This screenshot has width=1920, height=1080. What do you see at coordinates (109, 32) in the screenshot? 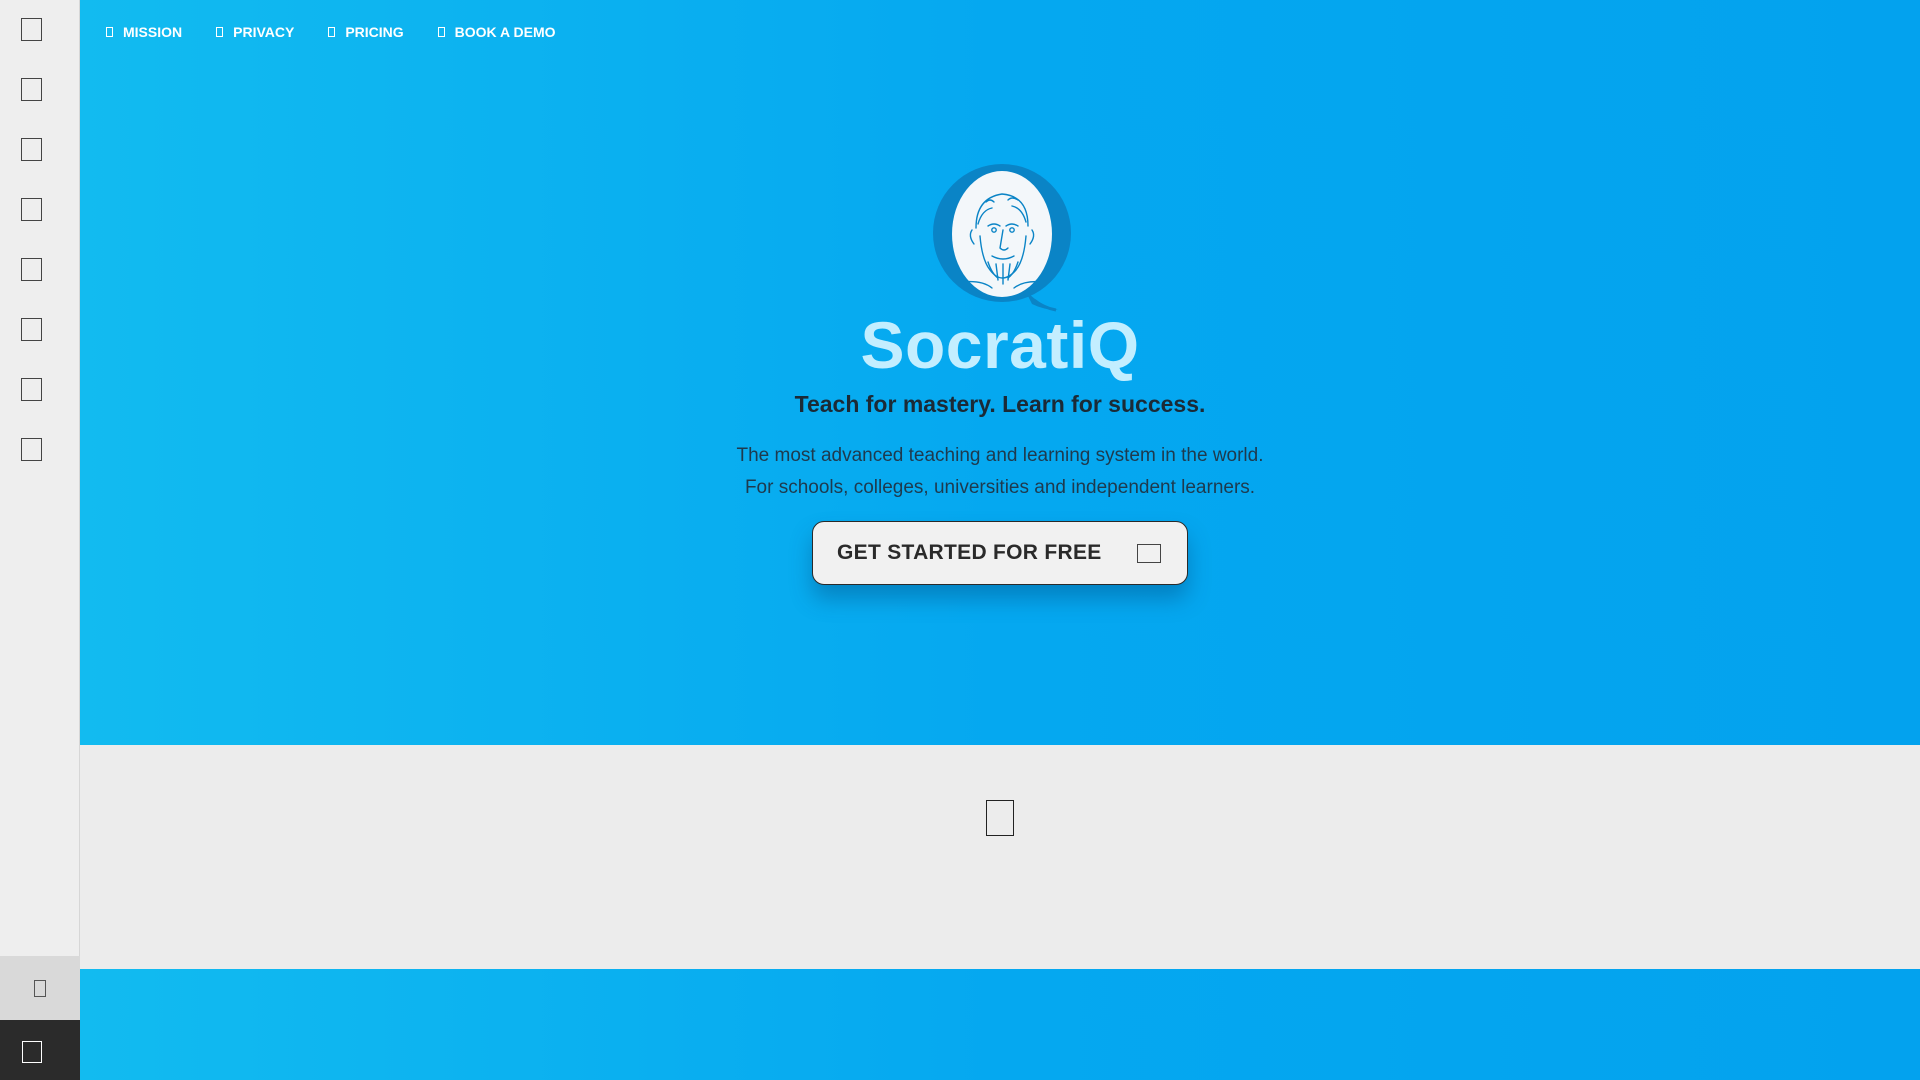
I see `mission-icon` at bounding box center [109, 32].